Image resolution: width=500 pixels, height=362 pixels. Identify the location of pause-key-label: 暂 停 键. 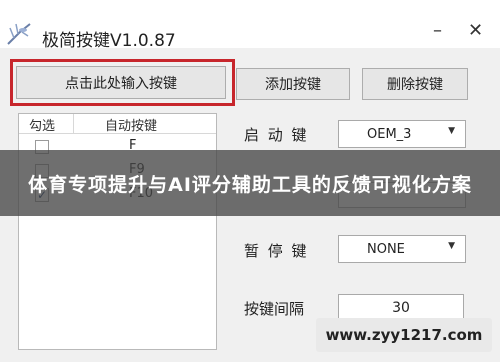
(276, 251).